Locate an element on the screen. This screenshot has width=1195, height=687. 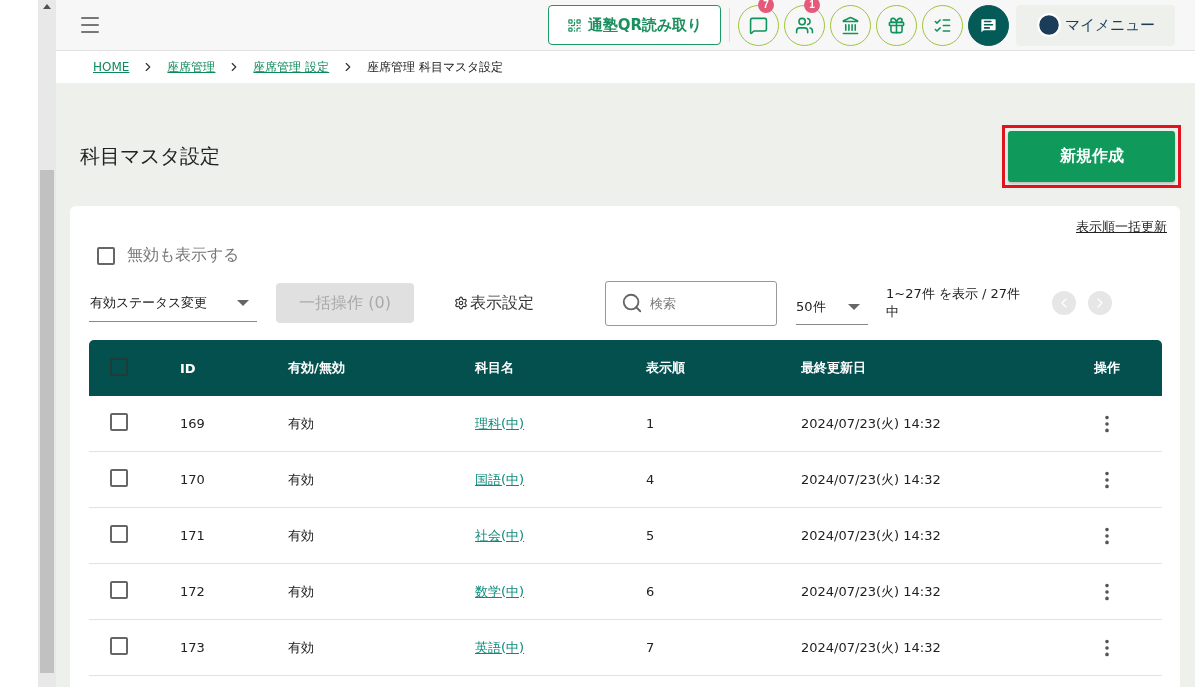
people-icon is located at coordinates (804, 25).